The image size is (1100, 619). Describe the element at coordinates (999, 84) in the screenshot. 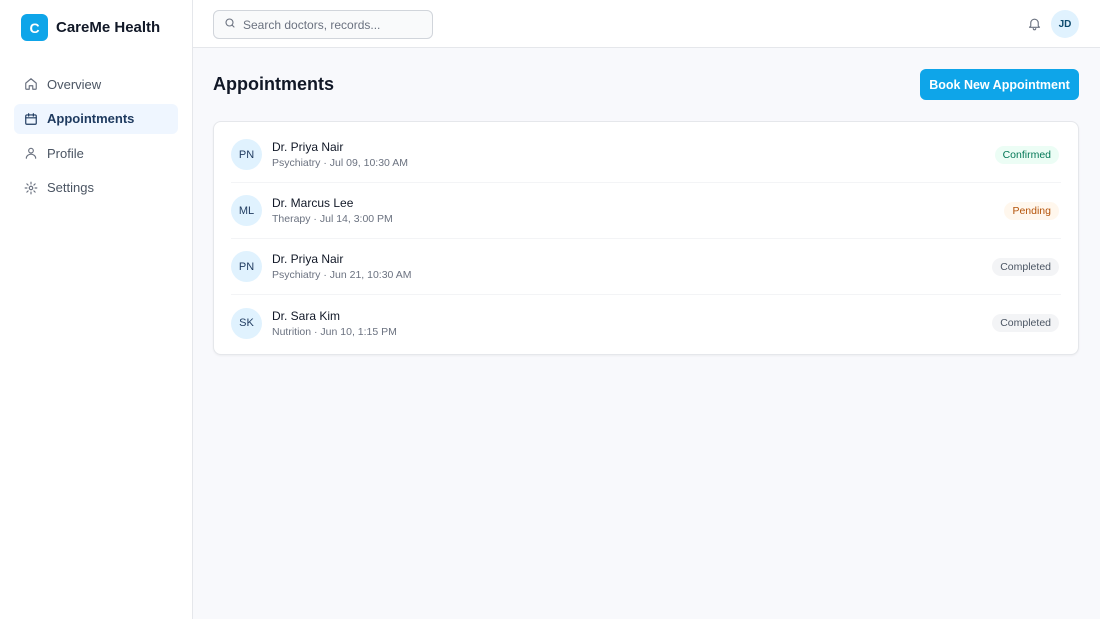

I see `book-appointment-button: Book New Appointment` at that location.